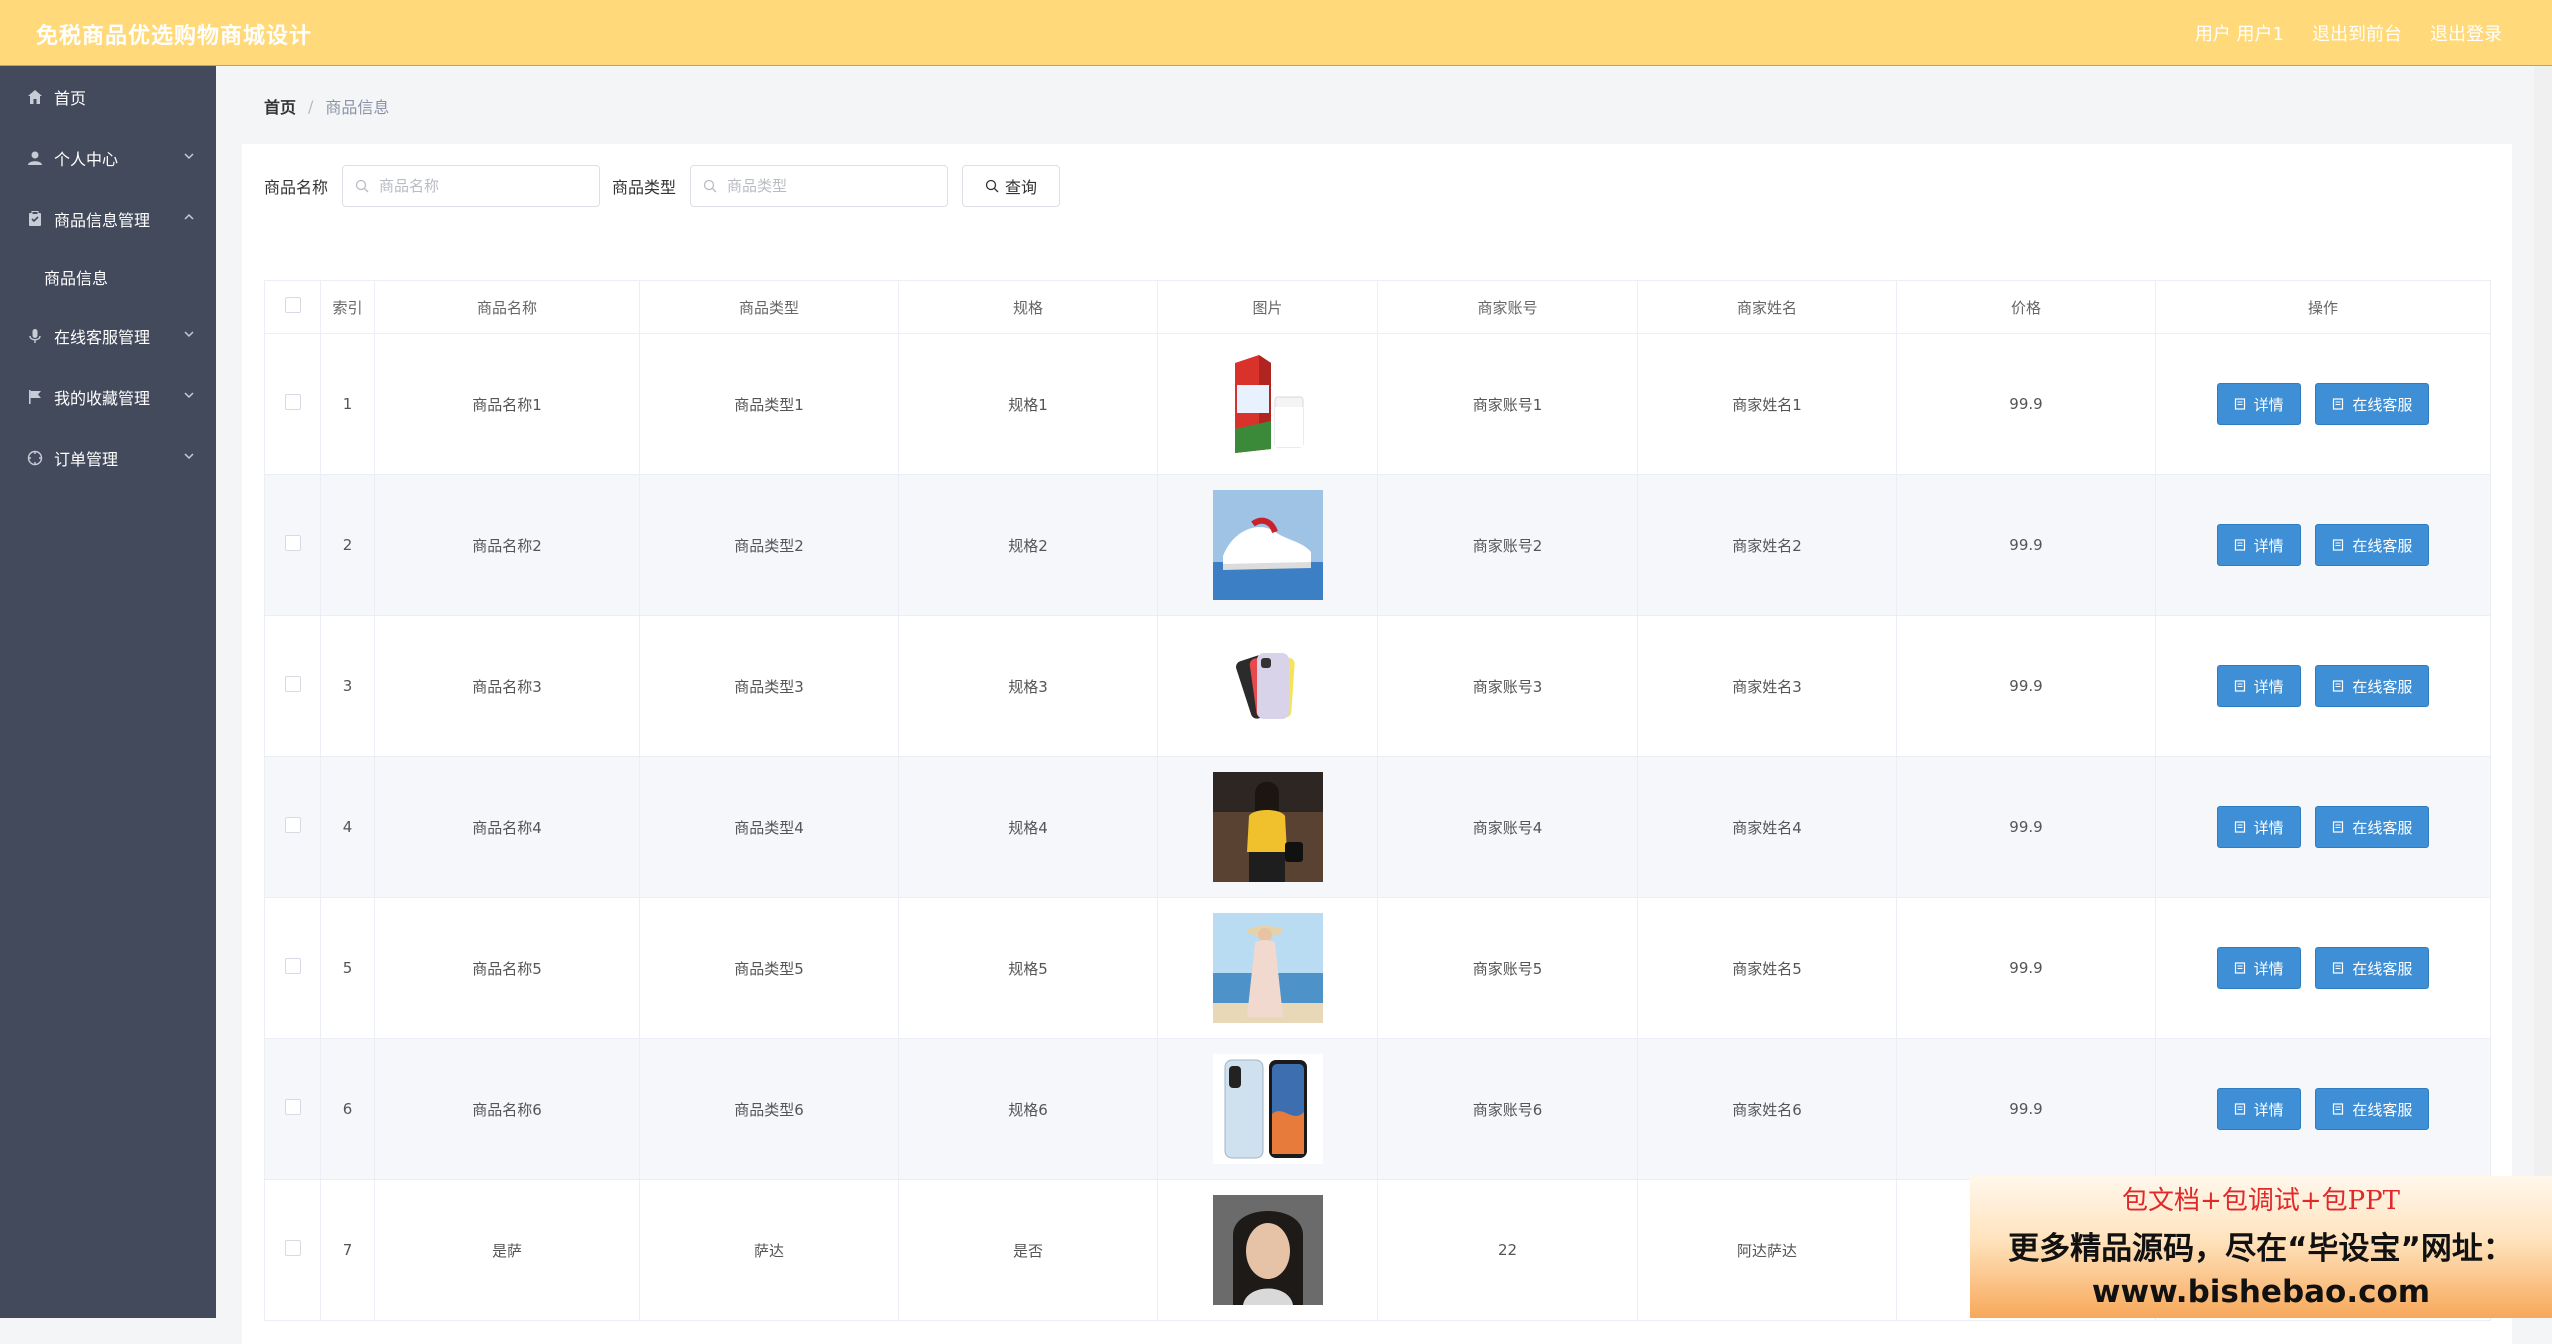  Describe the element at coordinates (507, 1109) in the screenshot. I see `cell-name: 商品名称6` at that location.